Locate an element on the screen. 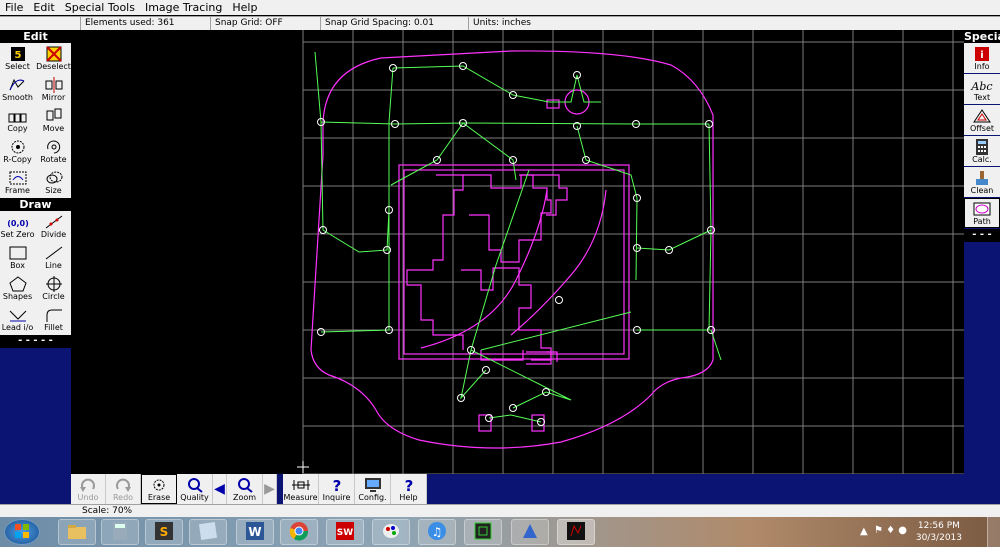  caliper-icon is located at coordinates (301, 484).